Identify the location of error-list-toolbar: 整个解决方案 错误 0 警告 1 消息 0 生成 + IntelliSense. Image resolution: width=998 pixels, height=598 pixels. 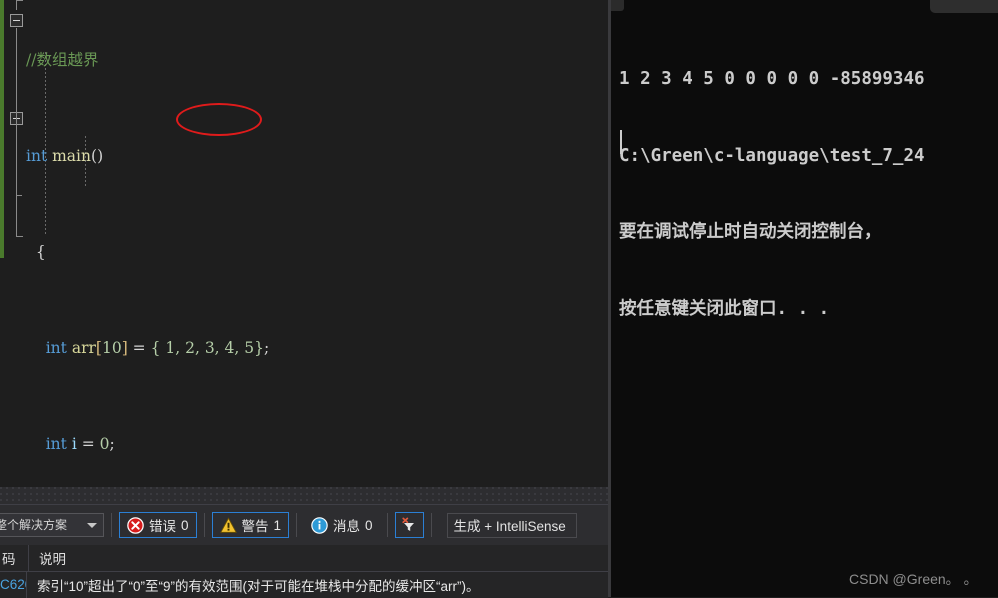
(304, 525).